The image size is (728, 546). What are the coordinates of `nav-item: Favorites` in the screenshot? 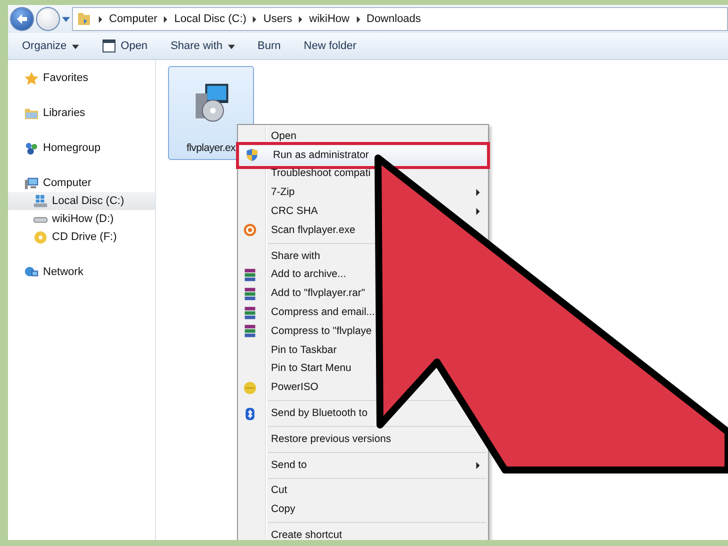 It's located at (81, 78).